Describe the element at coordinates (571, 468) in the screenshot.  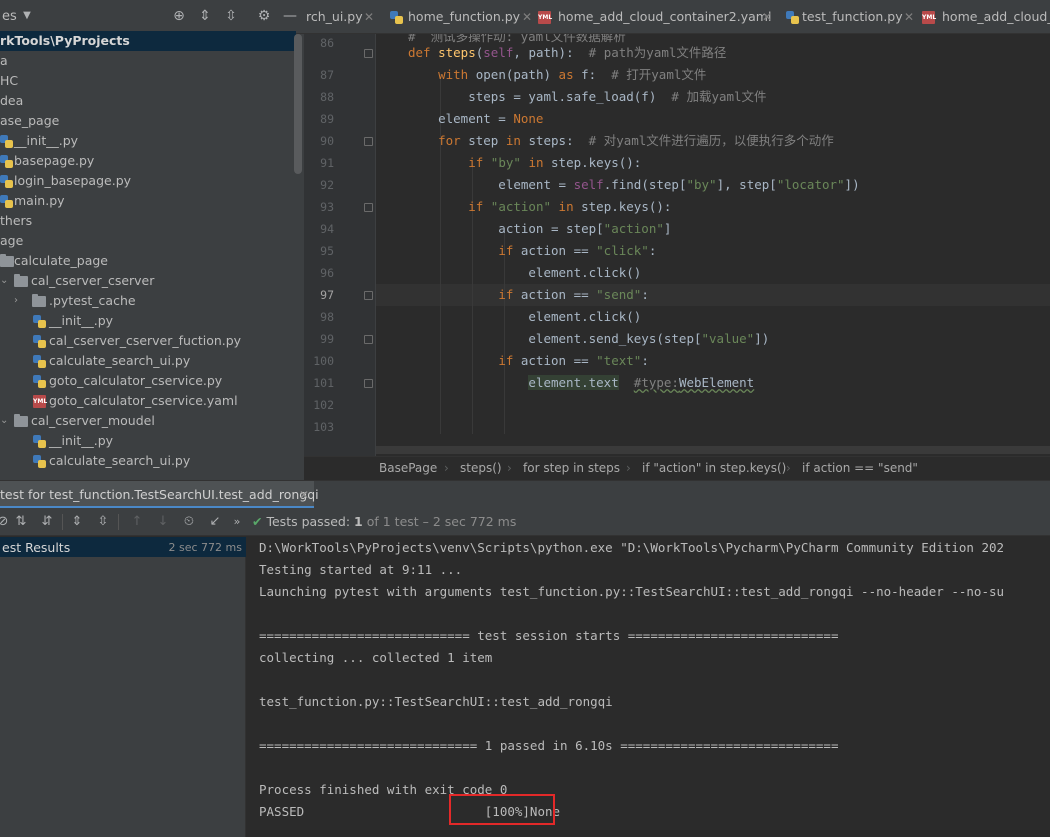
I see `breadcrumb-item: for step in steps` at that location.